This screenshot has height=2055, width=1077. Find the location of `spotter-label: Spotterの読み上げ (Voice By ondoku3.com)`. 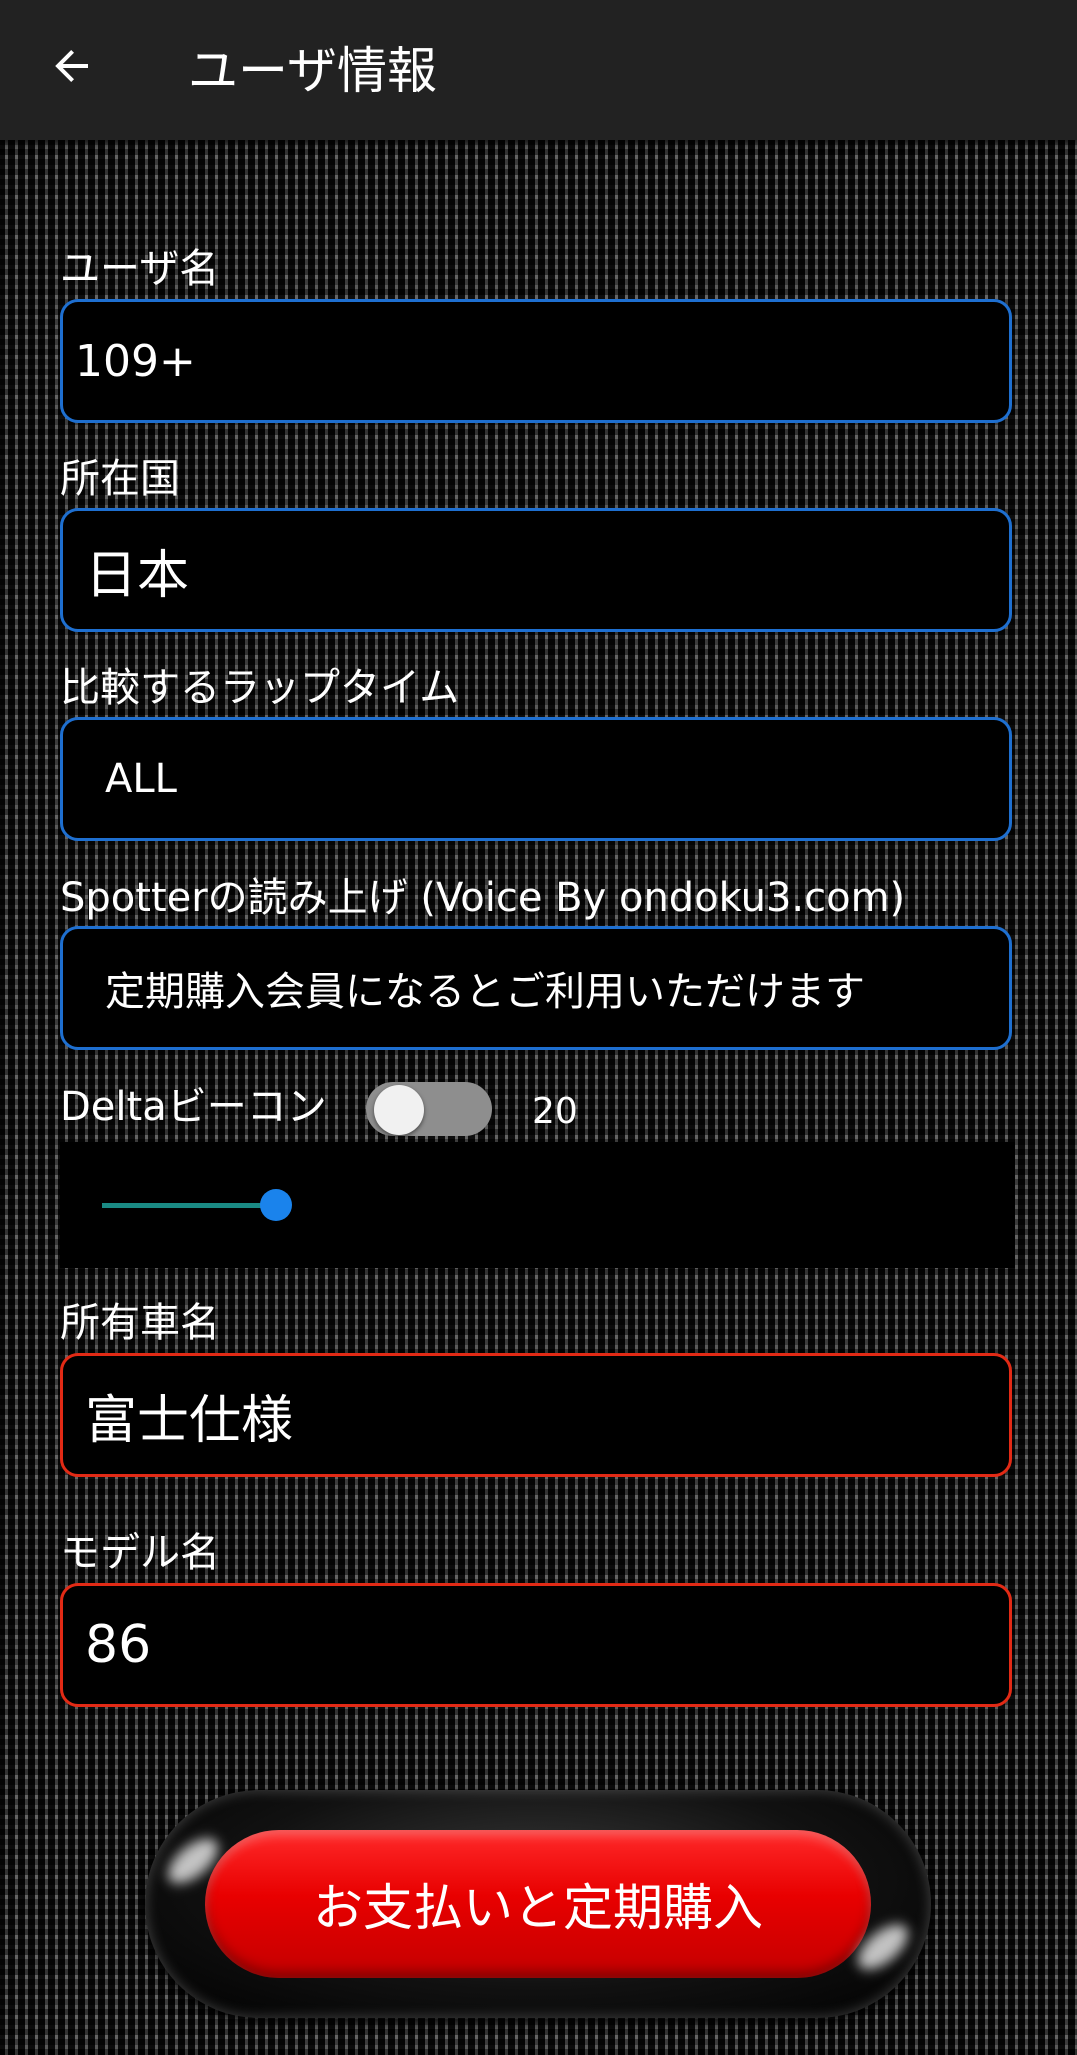

spotter-label: Spotterの読み上げ (Voice By ondoku3.com) is located at coordinates (483, 898).